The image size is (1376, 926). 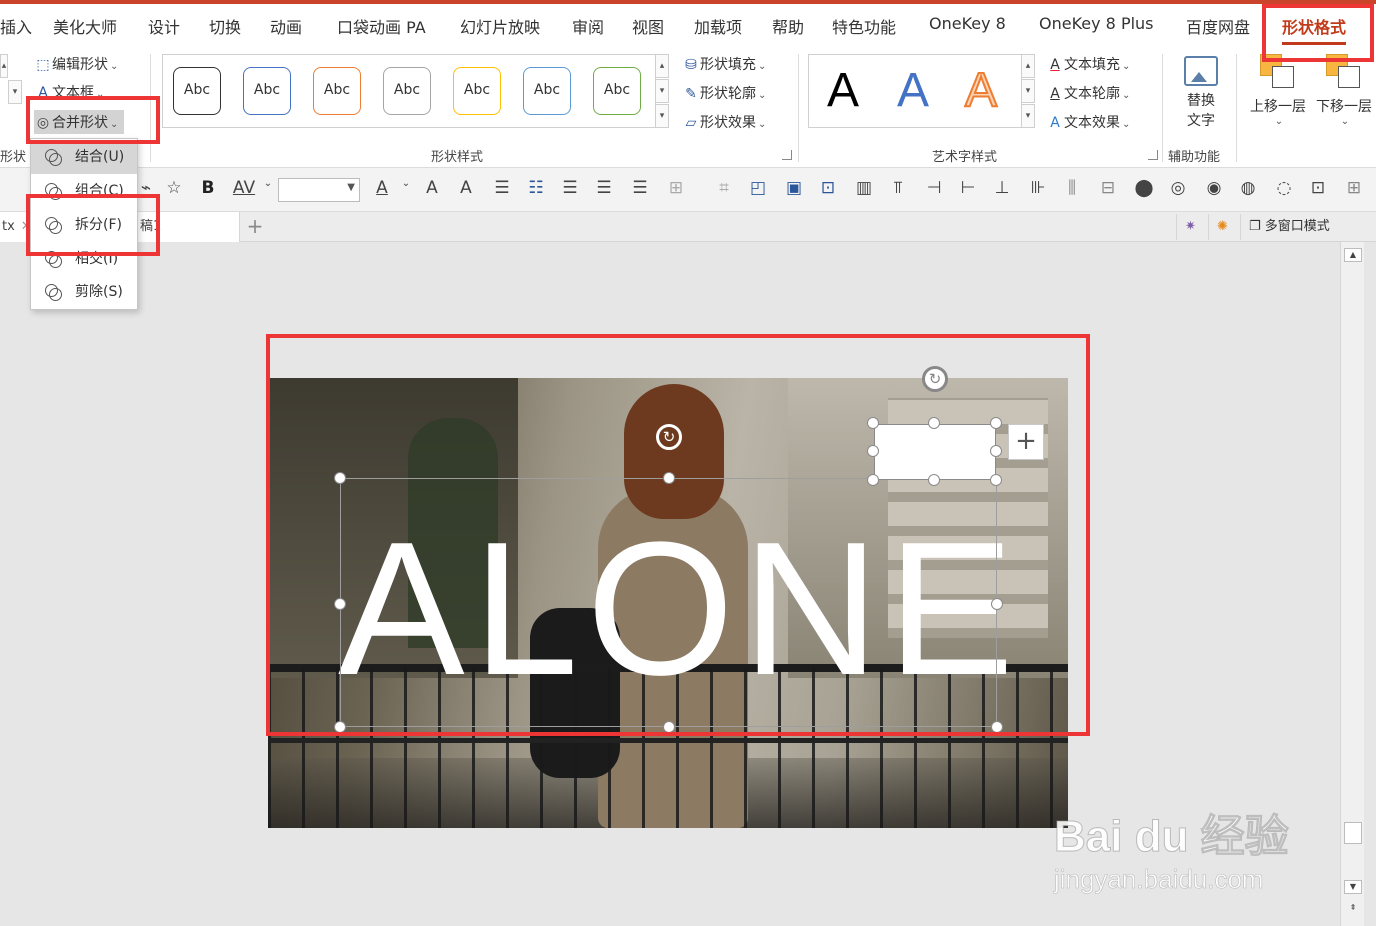 I want to click on tab-add-ins: 加载项, so click(x=718, y=26).